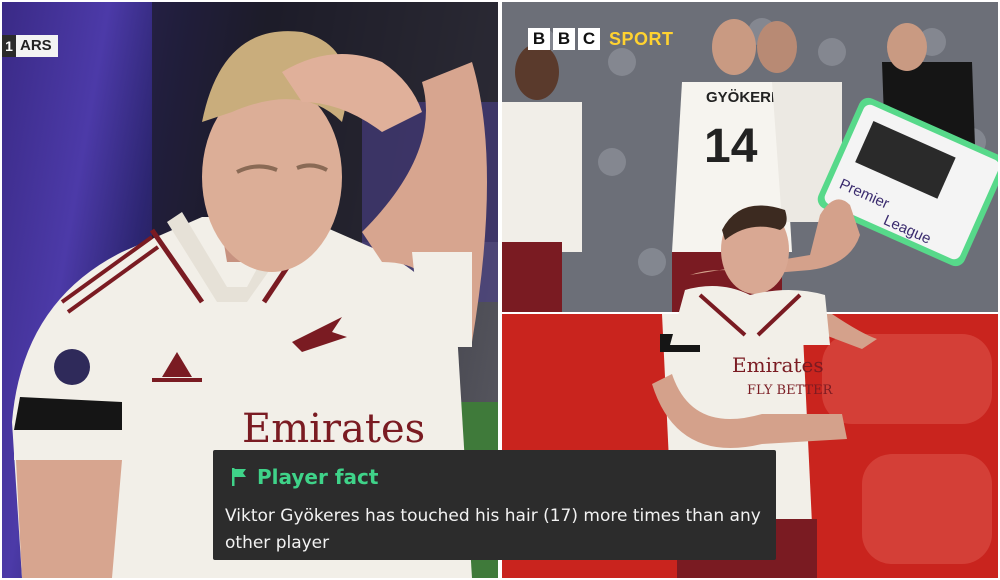 The width and height of the screenshot is (1000, 580). What do you see at coordinates (731, 146) in the screenshot?
I see `shirt-number-text: 14` at bounding box center [731, 146].